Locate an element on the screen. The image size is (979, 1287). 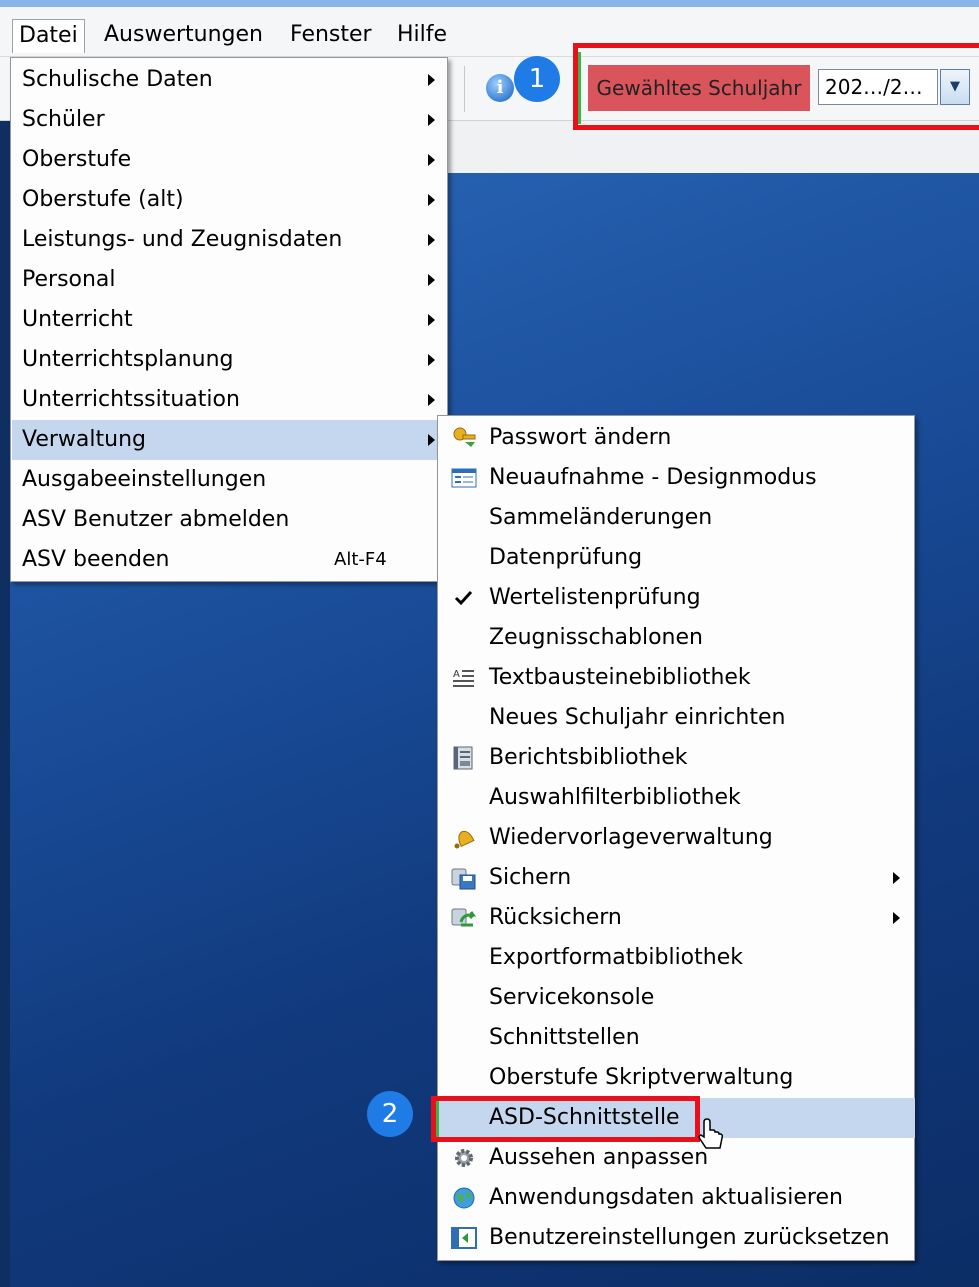
chevron-down-icon: ▼ is located at coordinates (955, 87).